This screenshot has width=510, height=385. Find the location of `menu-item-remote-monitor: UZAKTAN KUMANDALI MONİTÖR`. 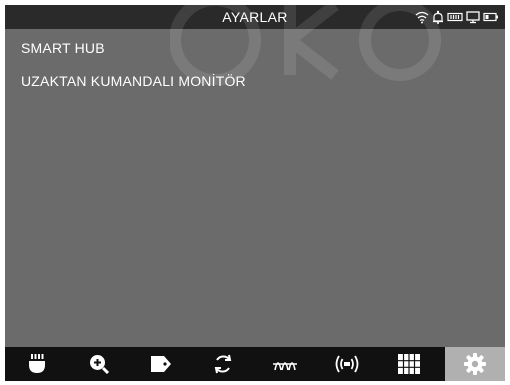

menu-item-remote-monitor: UZAKTAN KUMANDALI MONİTÖR is located at coordinates (133, 81).